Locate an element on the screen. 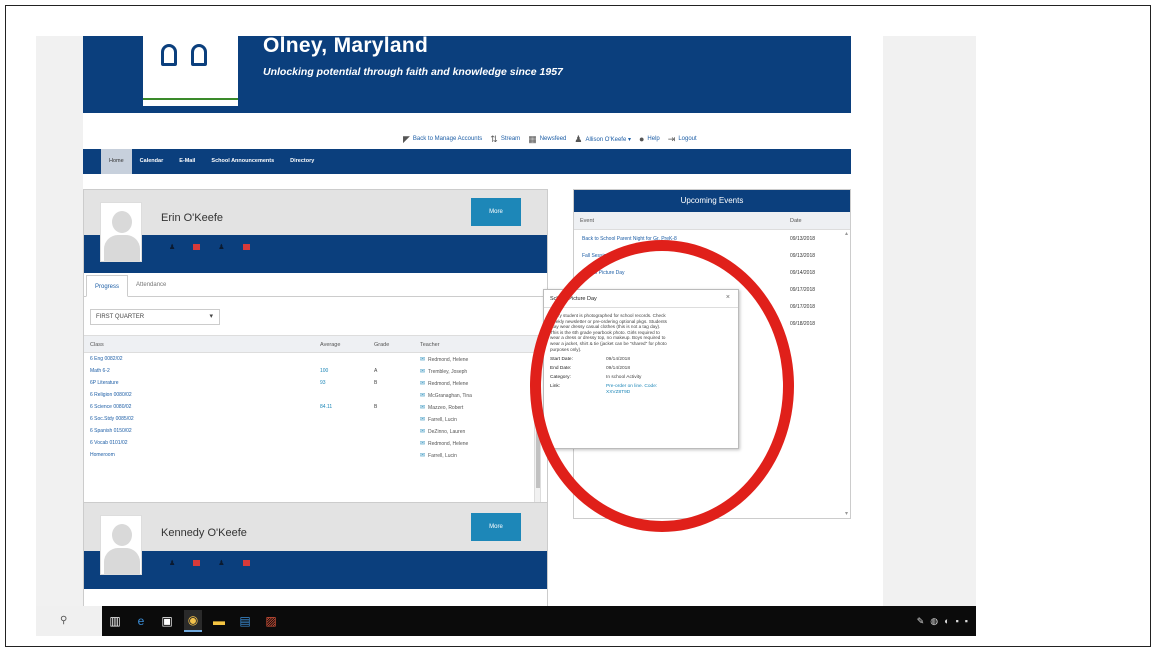  table-row: 6P Literature 93 B ✉ Redmond, Helene is located at coordinates (279, 383).